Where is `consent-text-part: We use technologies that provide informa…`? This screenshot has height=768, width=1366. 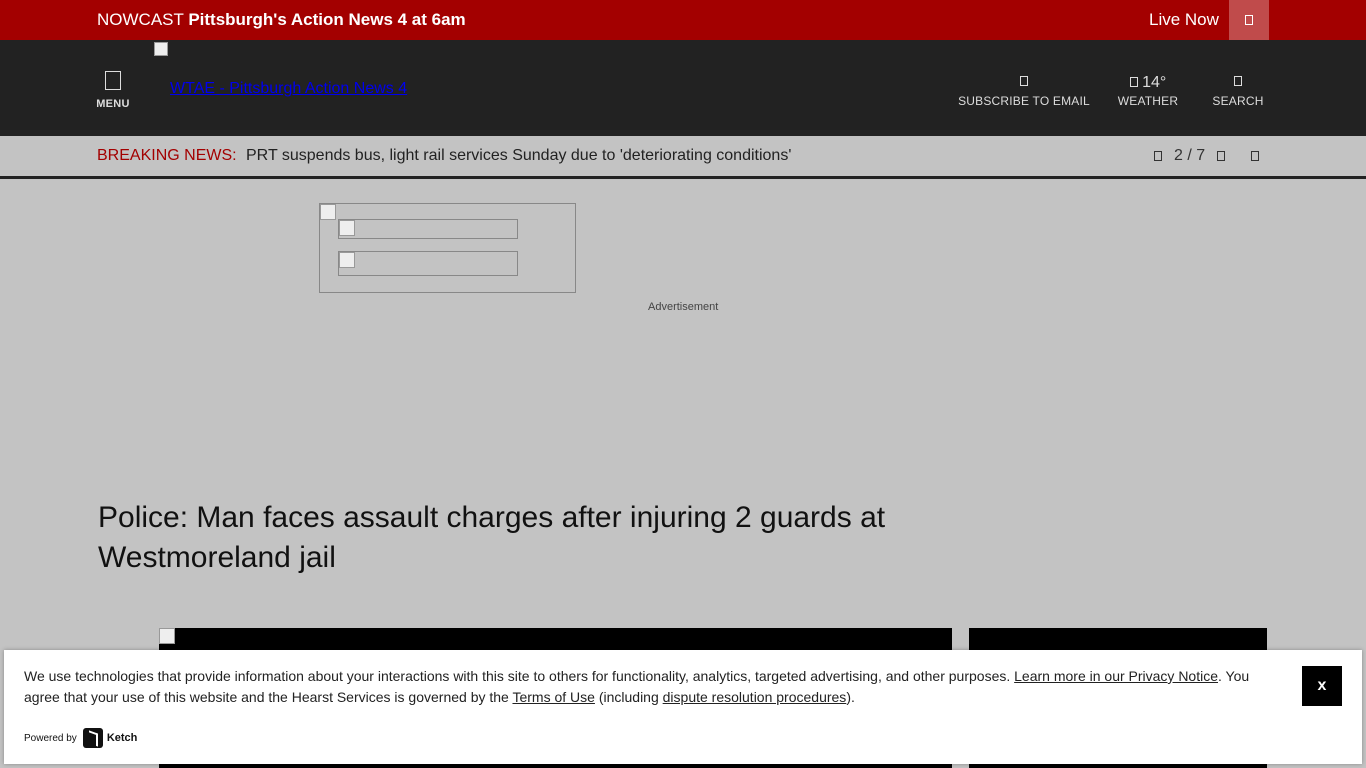 consent-text-part: We use technologies that provide informa… is located at coordinates (519, 676).